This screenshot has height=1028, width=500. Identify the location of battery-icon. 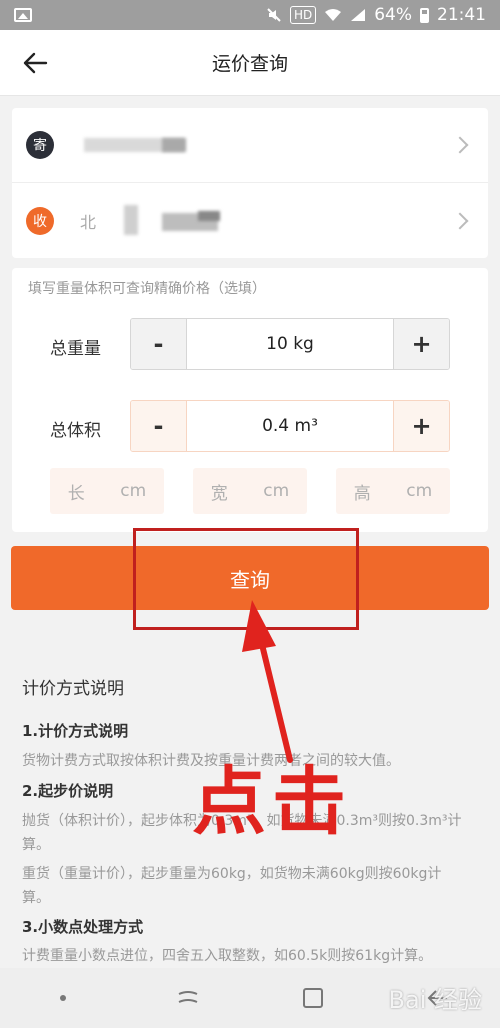
(424, 15).